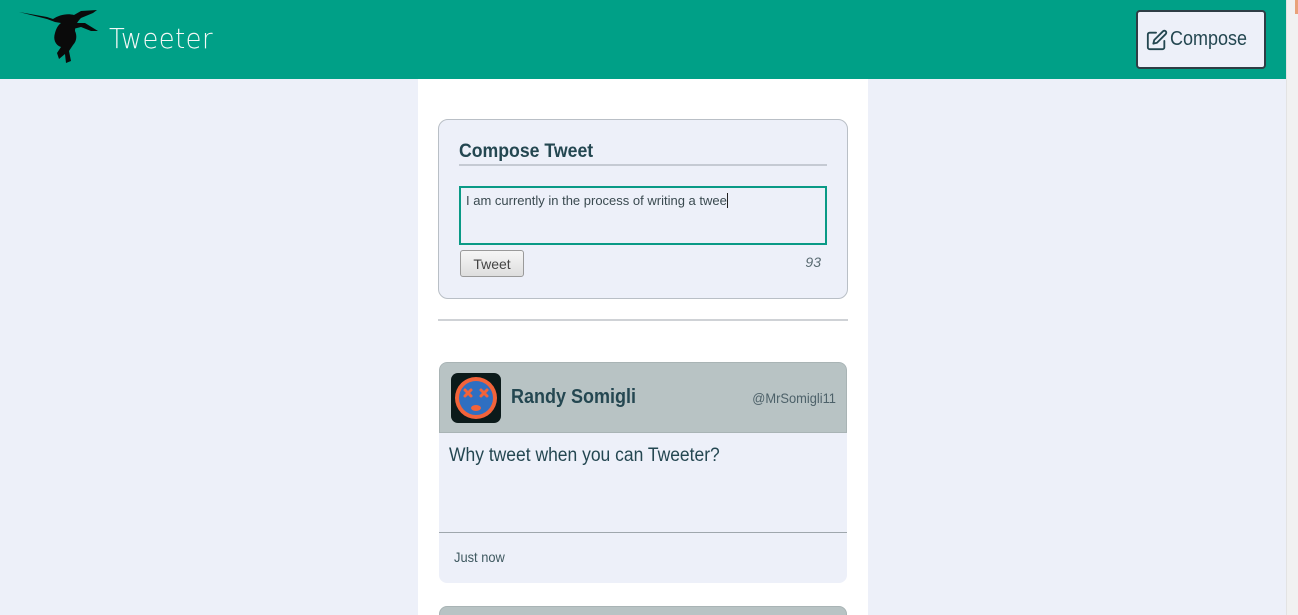 Image resolution: width=1298 pixels, height=615 pixels. I want to click on edit-icon, so click(1157, 39).